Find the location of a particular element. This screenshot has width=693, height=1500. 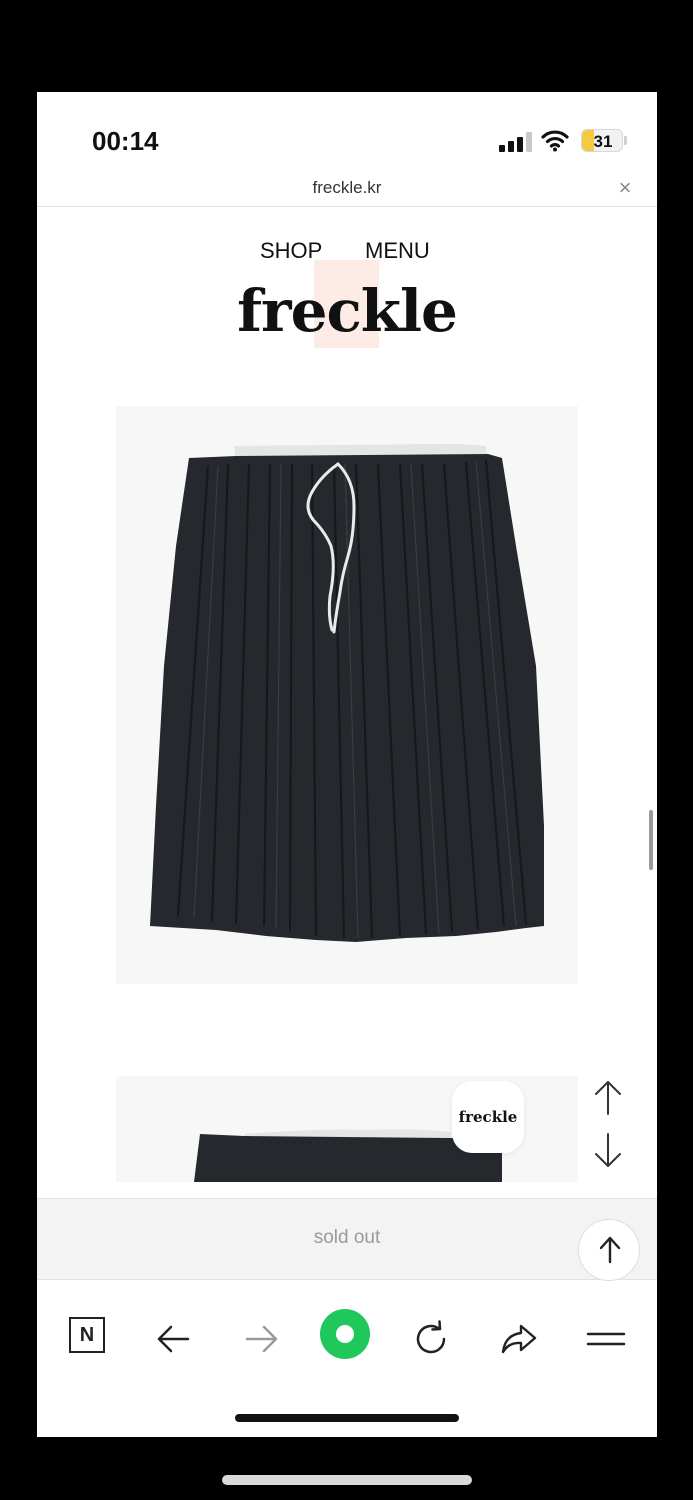

url-domain: freckle.kr is located at coordinates (347, 188).